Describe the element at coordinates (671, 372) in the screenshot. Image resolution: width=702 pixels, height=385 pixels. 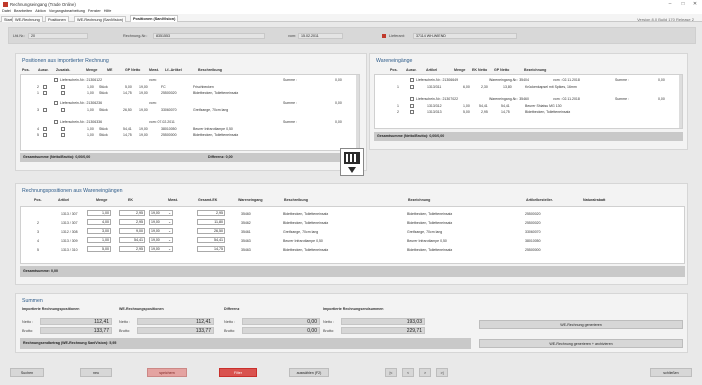
I see `schliessen-button: schließen` at that location.